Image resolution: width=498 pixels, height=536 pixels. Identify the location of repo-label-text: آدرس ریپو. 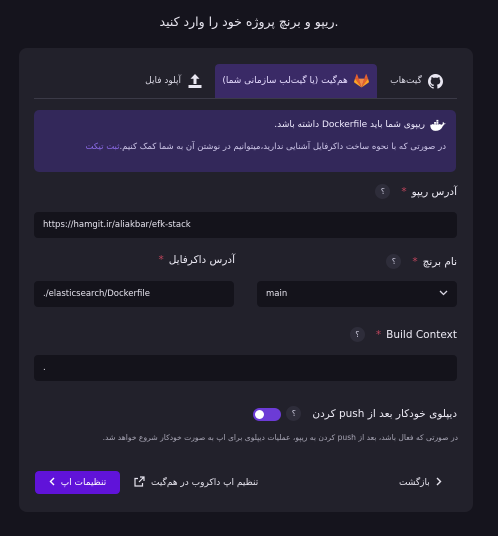
(434, 191).